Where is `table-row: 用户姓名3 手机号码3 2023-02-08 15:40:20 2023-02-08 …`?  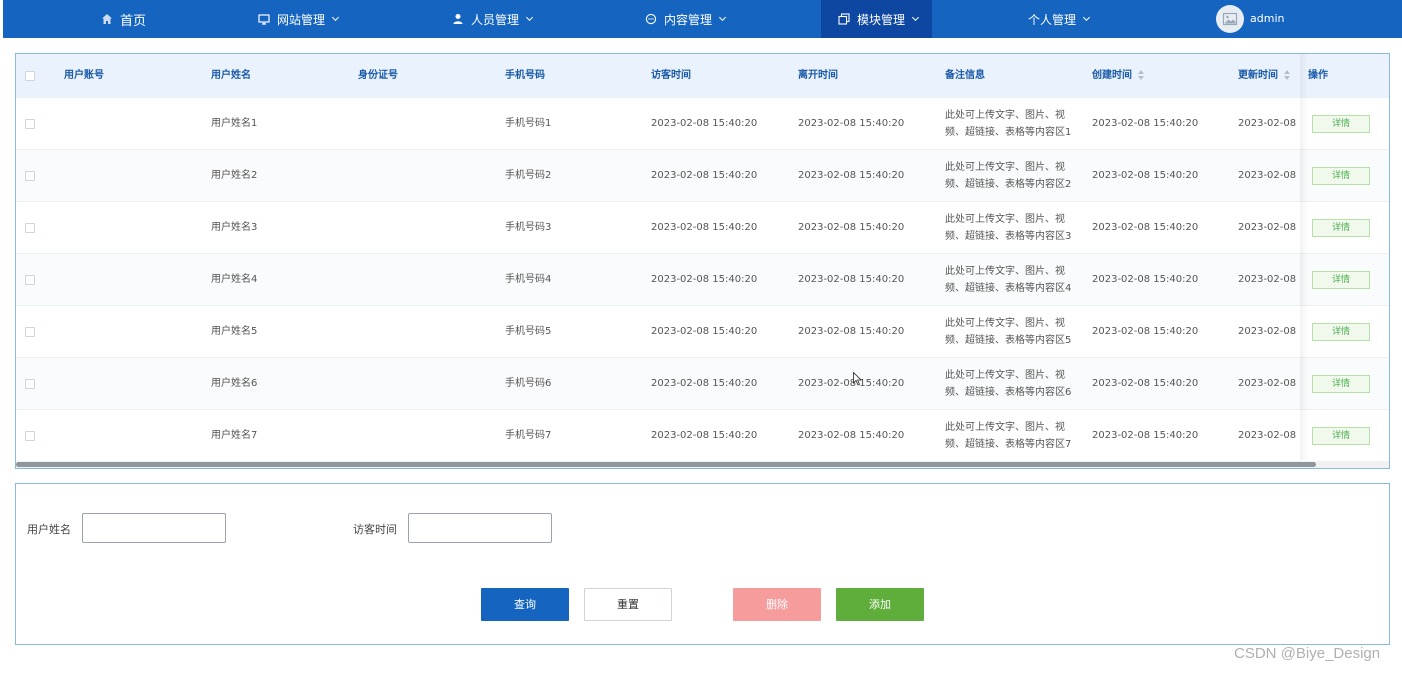
table-row: 用户姓名3 手机号码3 2023-02-08 15:40:20 2023-02-08 … is located at coordinates (702, 228).